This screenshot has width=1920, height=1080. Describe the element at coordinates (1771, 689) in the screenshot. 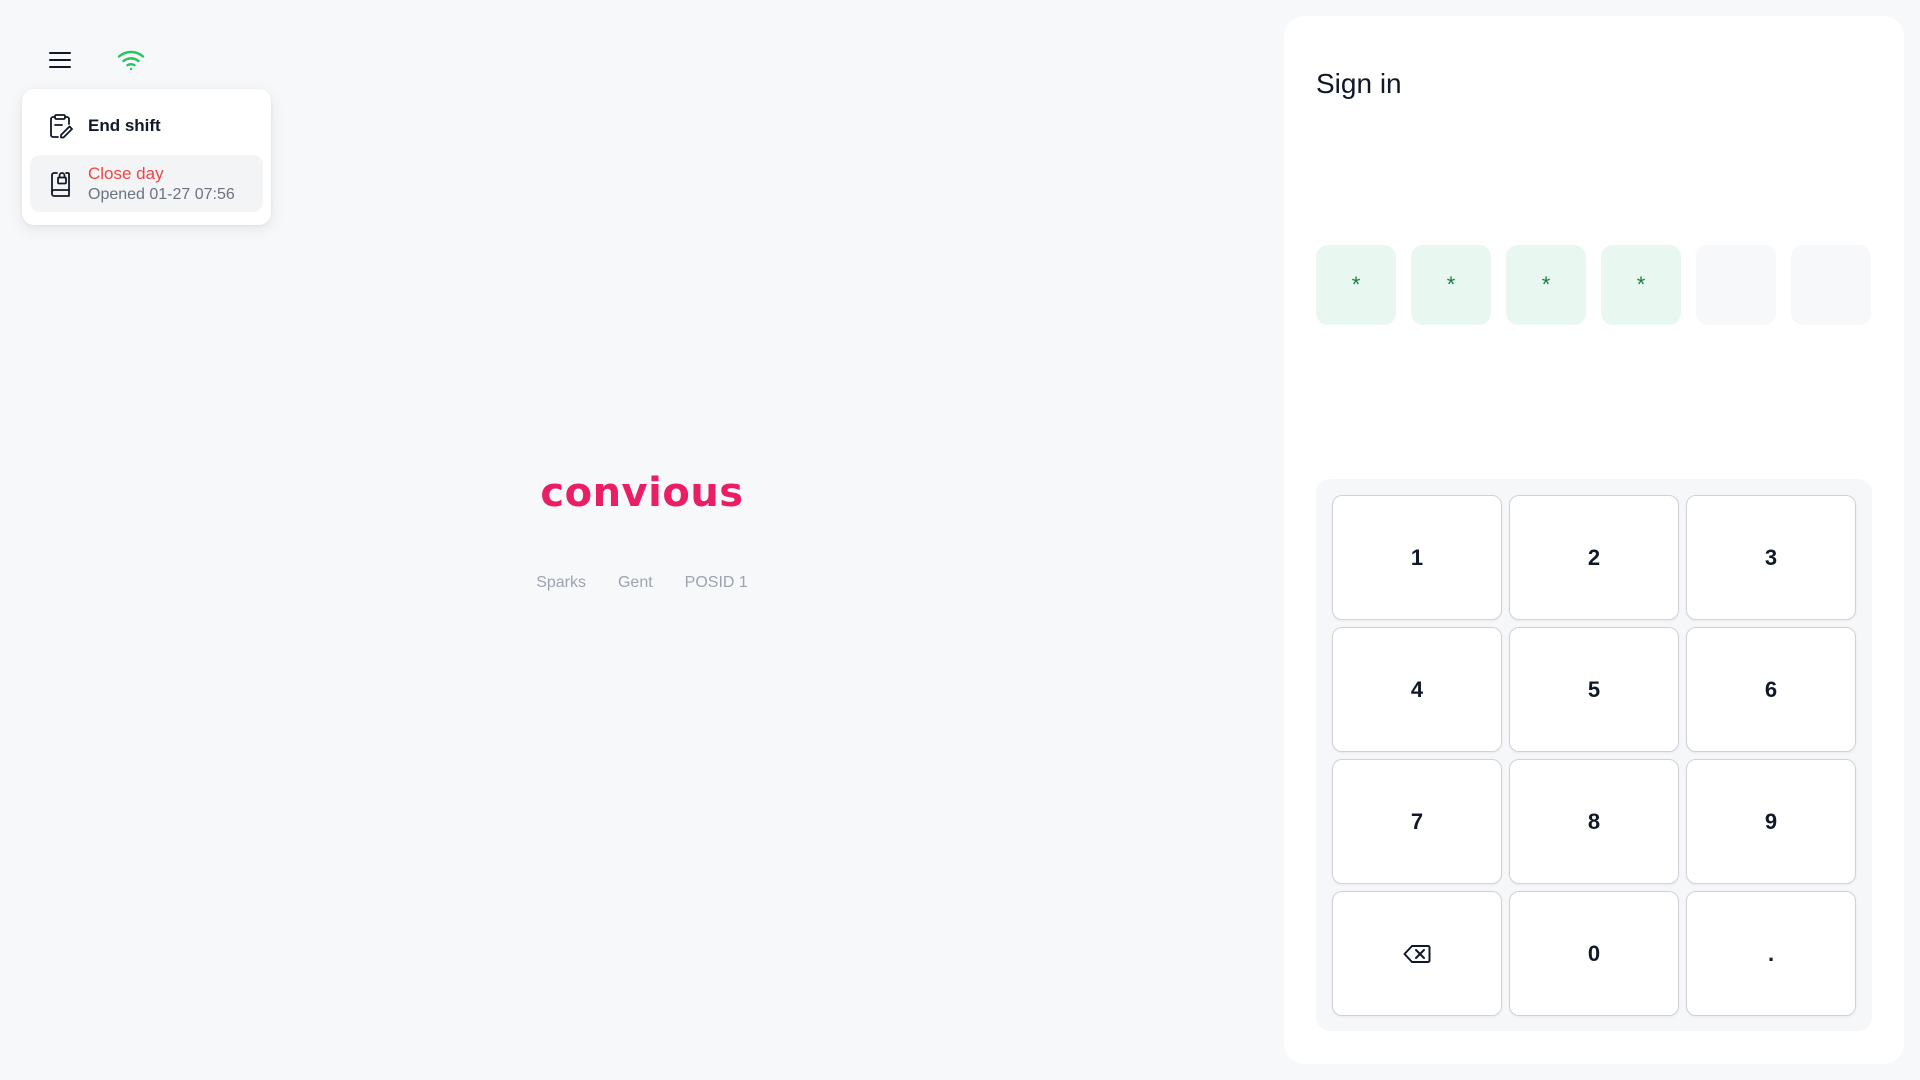

I see `key-6: 6` at that location.